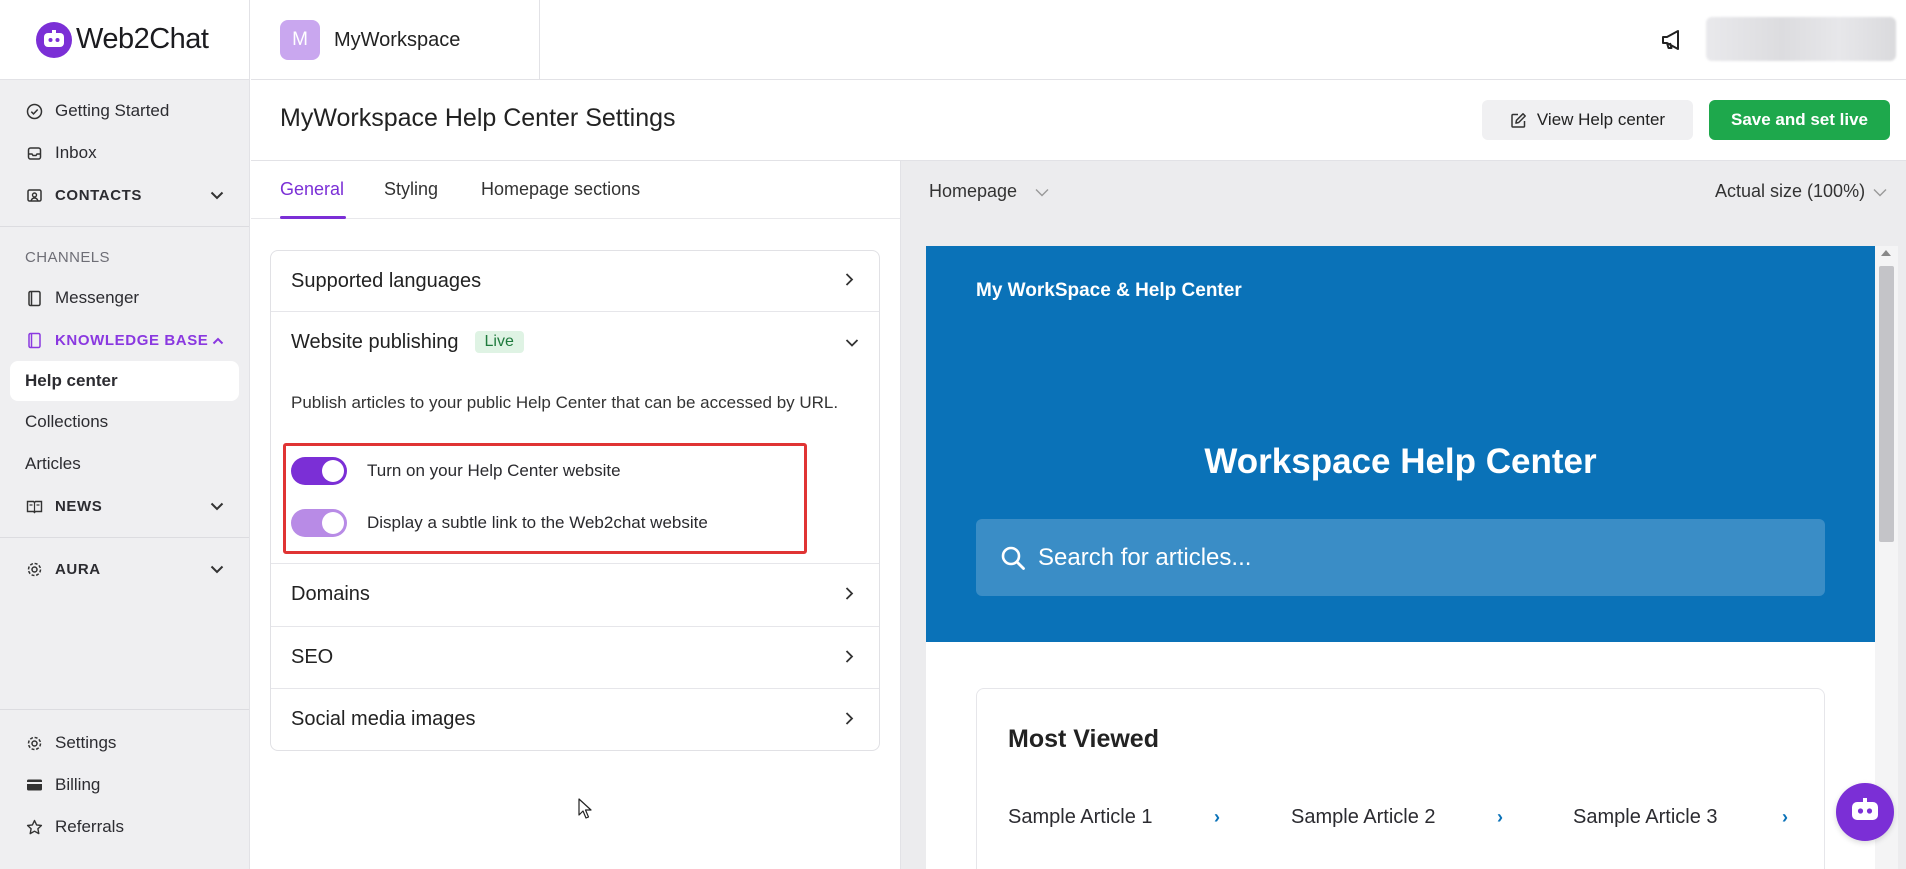 The height and width of the screenshot is (869, 1906). Describe the element at coordinates (1083, 739) in the screenshot. I see `most-viewed-title: Most Viewed` at that location.